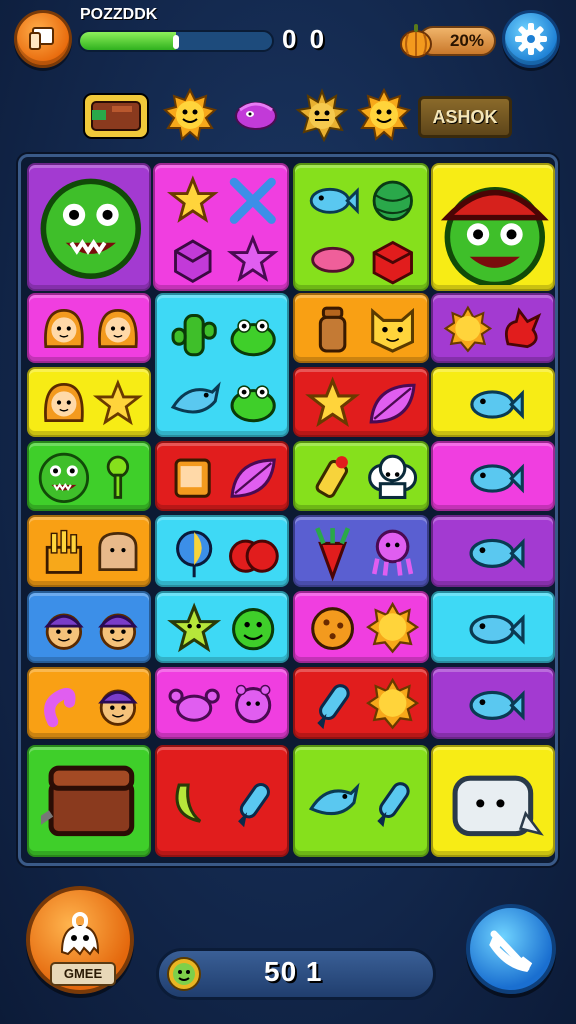 The height and width of the screenshot is (1024, 576). What do you see at coordinates (465, 117) in the screenshot?
I see `player-tag: ASHOK` at bounding box center [465, 117].